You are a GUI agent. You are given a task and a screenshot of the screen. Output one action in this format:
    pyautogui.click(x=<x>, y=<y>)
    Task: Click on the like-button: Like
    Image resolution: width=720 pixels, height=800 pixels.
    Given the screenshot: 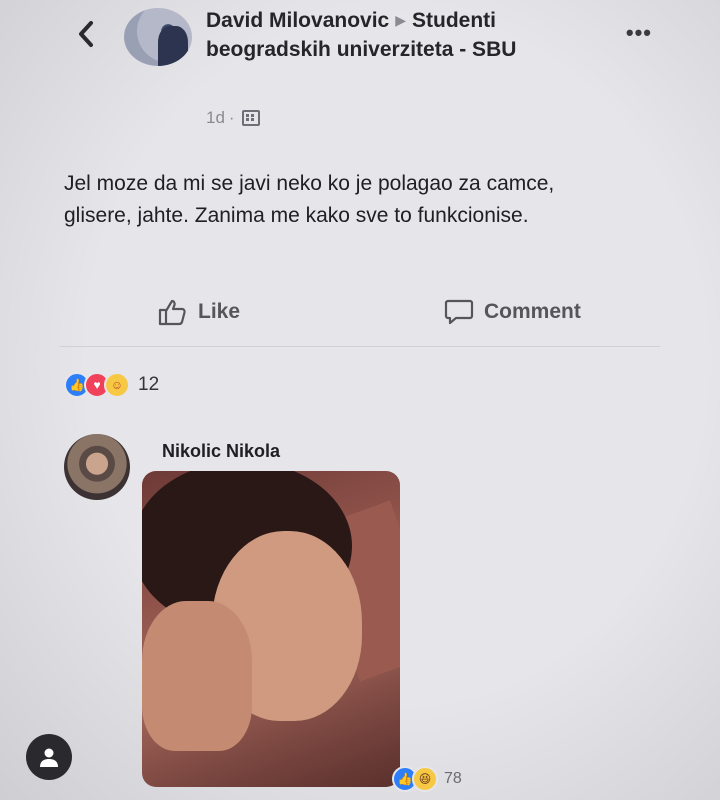 What is the action you would take?
    pyautogui.click(x=199, y=312)
    